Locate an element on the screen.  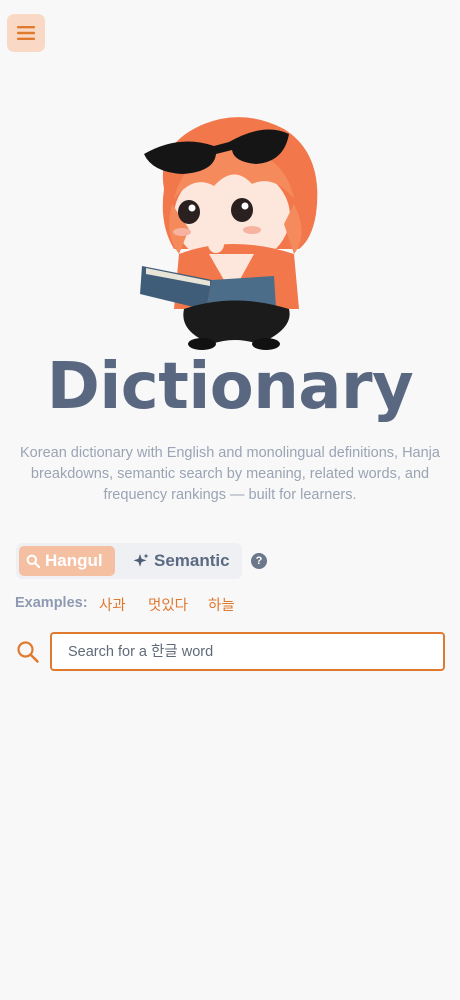
hangul-mode-label: Hangul is located at coordinates (74, 560).